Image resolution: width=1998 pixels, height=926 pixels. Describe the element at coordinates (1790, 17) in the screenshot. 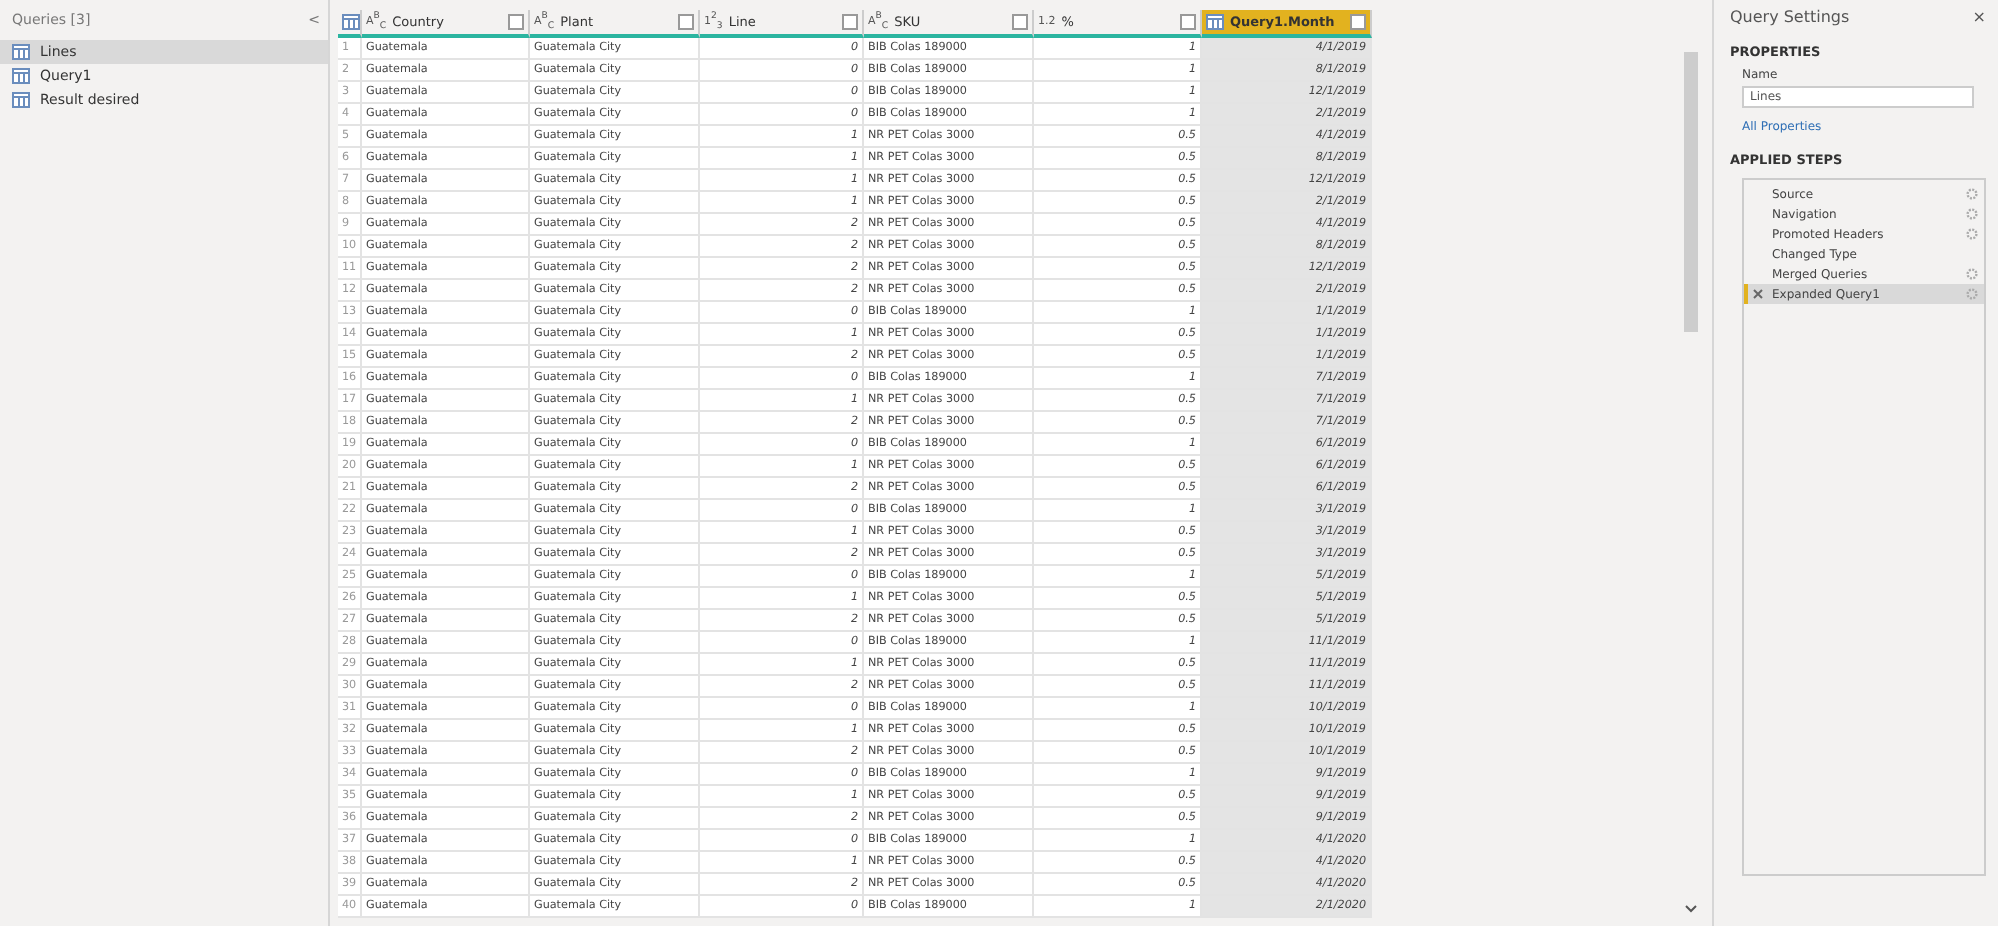

I see `pane-title: Query Settings` at that location.